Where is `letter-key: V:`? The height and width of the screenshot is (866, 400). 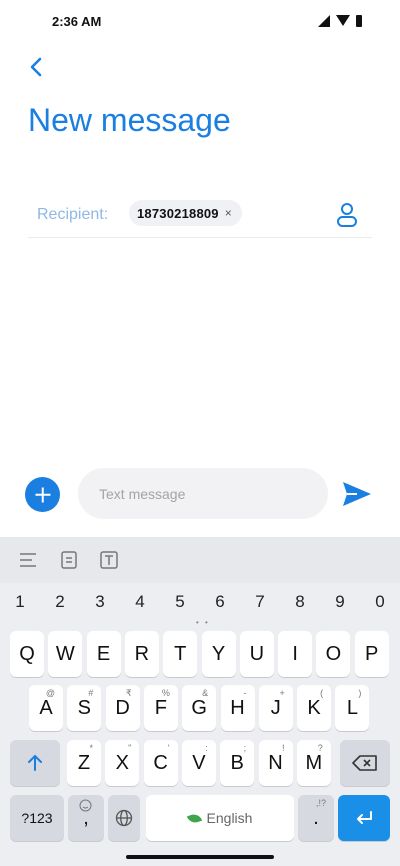 letter-key: V: is located at coordinates (198, 763).